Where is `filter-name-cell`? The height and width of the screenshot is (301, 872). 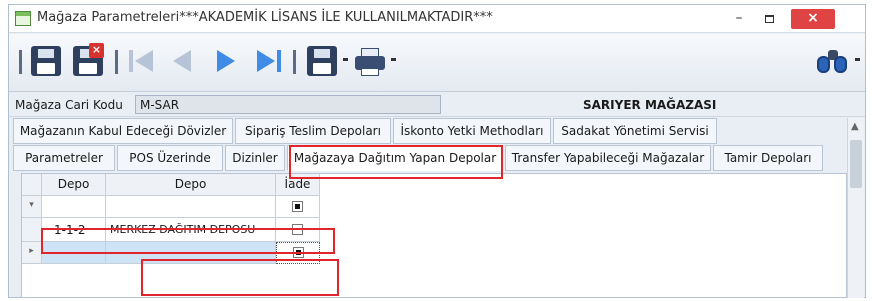
filter-name-cell is located at coordinates (191, 207).